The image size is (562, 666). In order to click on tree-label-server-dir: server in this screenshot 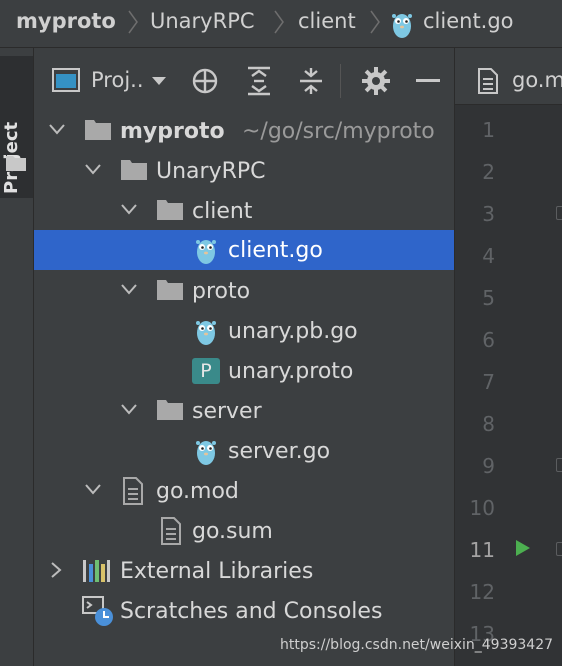, I will do `click(227, 411)`.